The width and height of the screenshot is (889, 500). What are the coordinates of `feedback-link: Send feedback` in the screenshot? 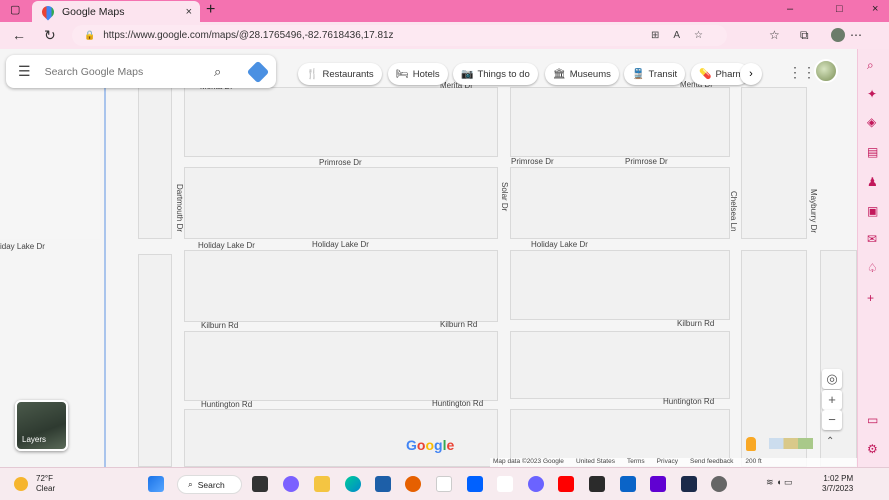 It's located at (711, 462).